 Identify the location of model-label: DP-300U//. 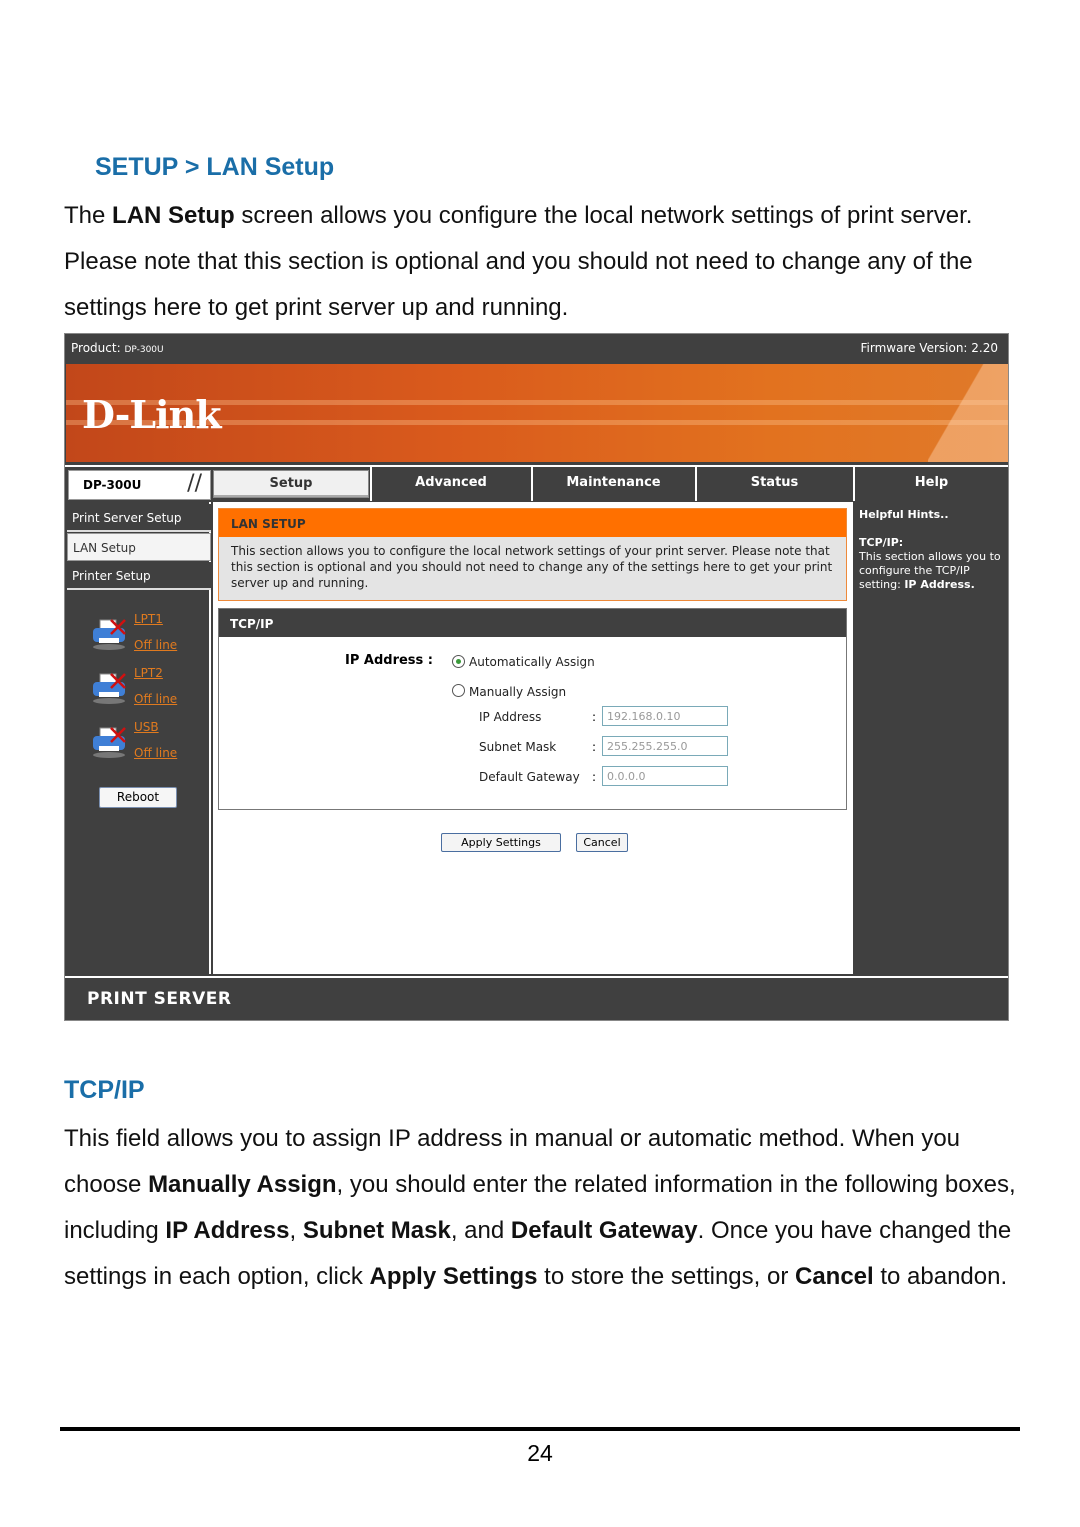
(139, 485).